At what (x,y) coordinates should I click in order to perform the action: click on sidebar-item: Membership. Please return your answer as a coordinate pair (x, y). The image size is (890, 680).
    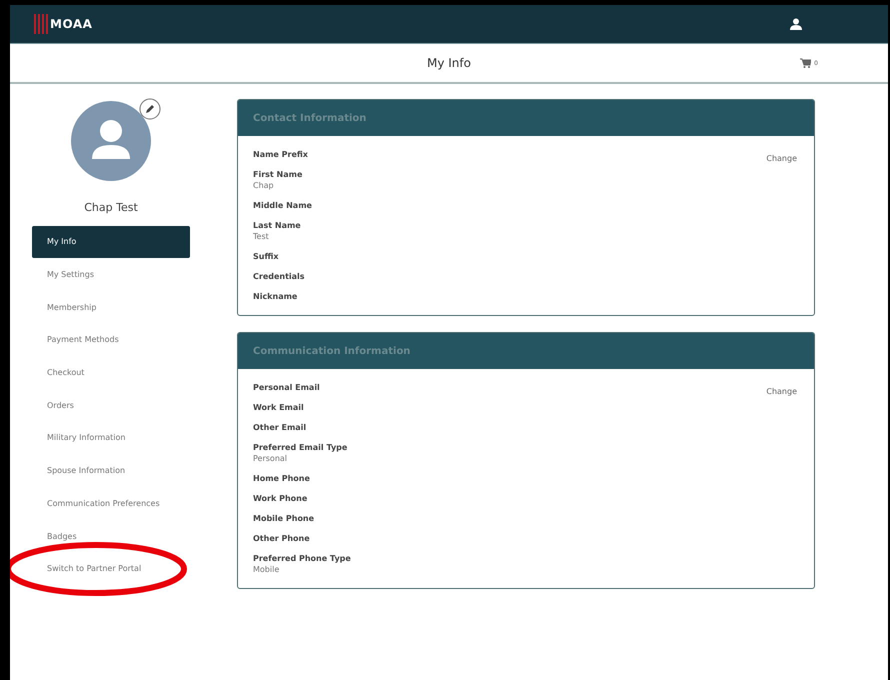
    Looking at the image, I should click on (111, 308).